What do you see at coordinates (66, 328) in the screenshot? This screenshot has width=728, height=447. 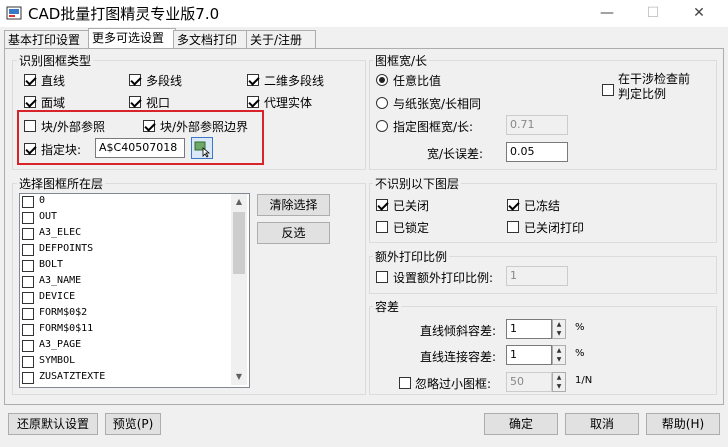 I see `layer-name: FORM$0$11` at bounding box center [66, 328].